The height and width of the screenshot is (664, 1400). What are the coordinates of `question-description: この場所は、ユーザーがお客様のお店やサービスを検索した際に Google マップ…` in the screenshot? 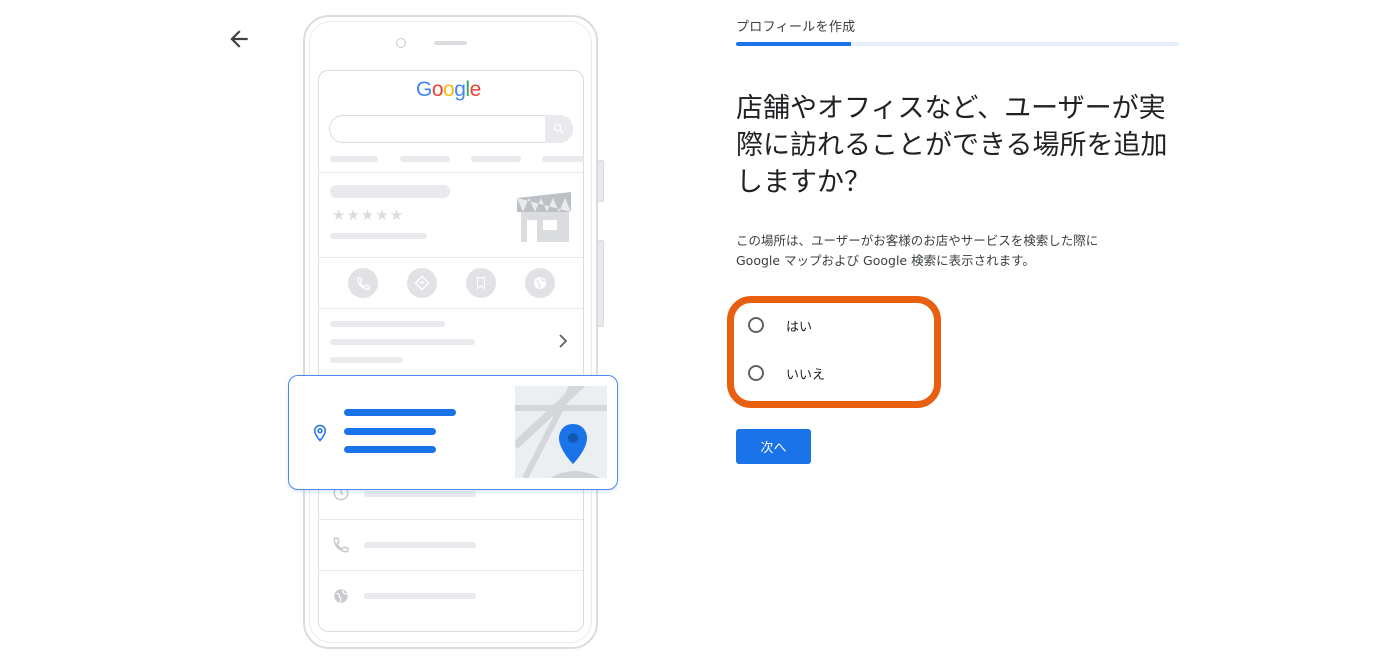 It's located at (956, 251).